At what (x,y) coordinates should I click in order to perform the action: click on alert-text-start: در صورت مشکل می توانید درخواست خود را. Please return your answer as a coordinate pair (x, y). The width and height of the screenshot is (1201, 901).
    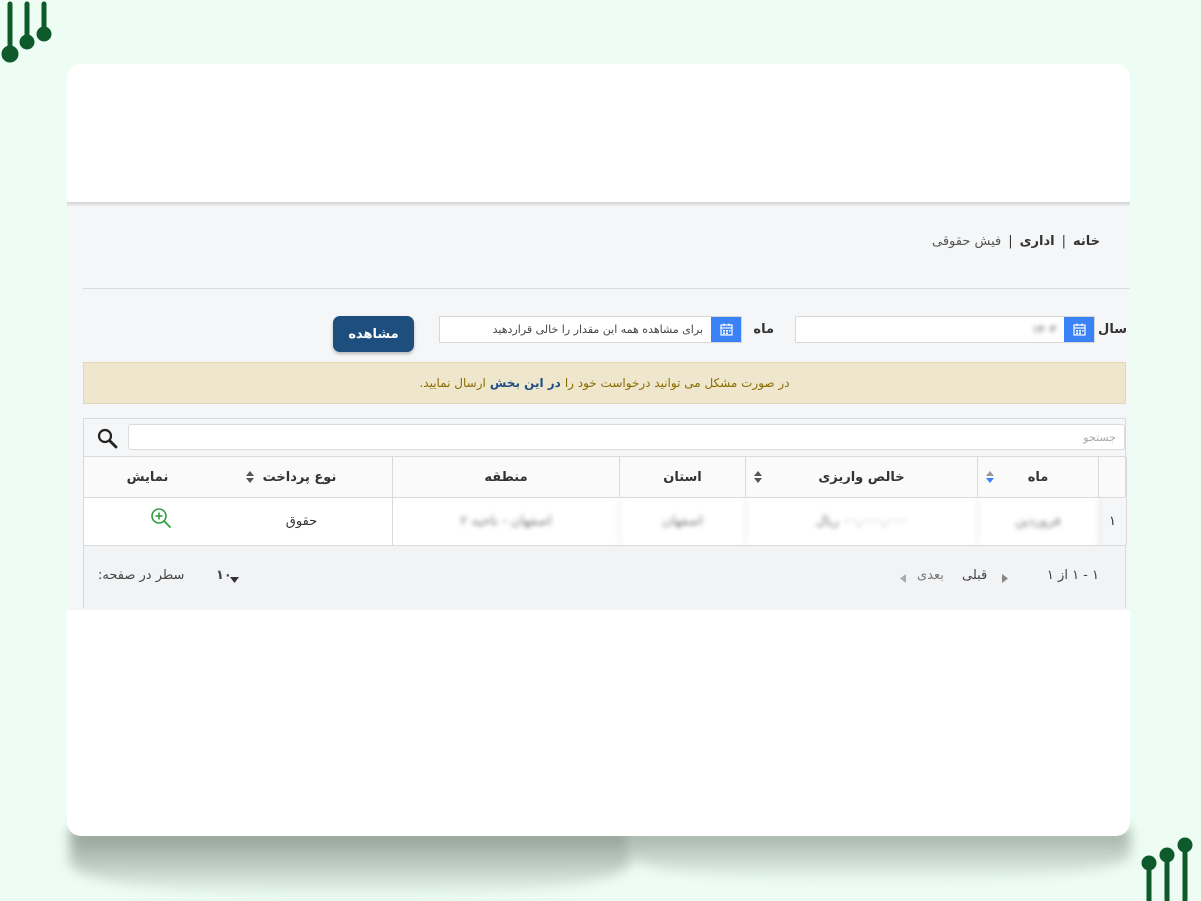
    Looking at the image, I should click on (677, 383).